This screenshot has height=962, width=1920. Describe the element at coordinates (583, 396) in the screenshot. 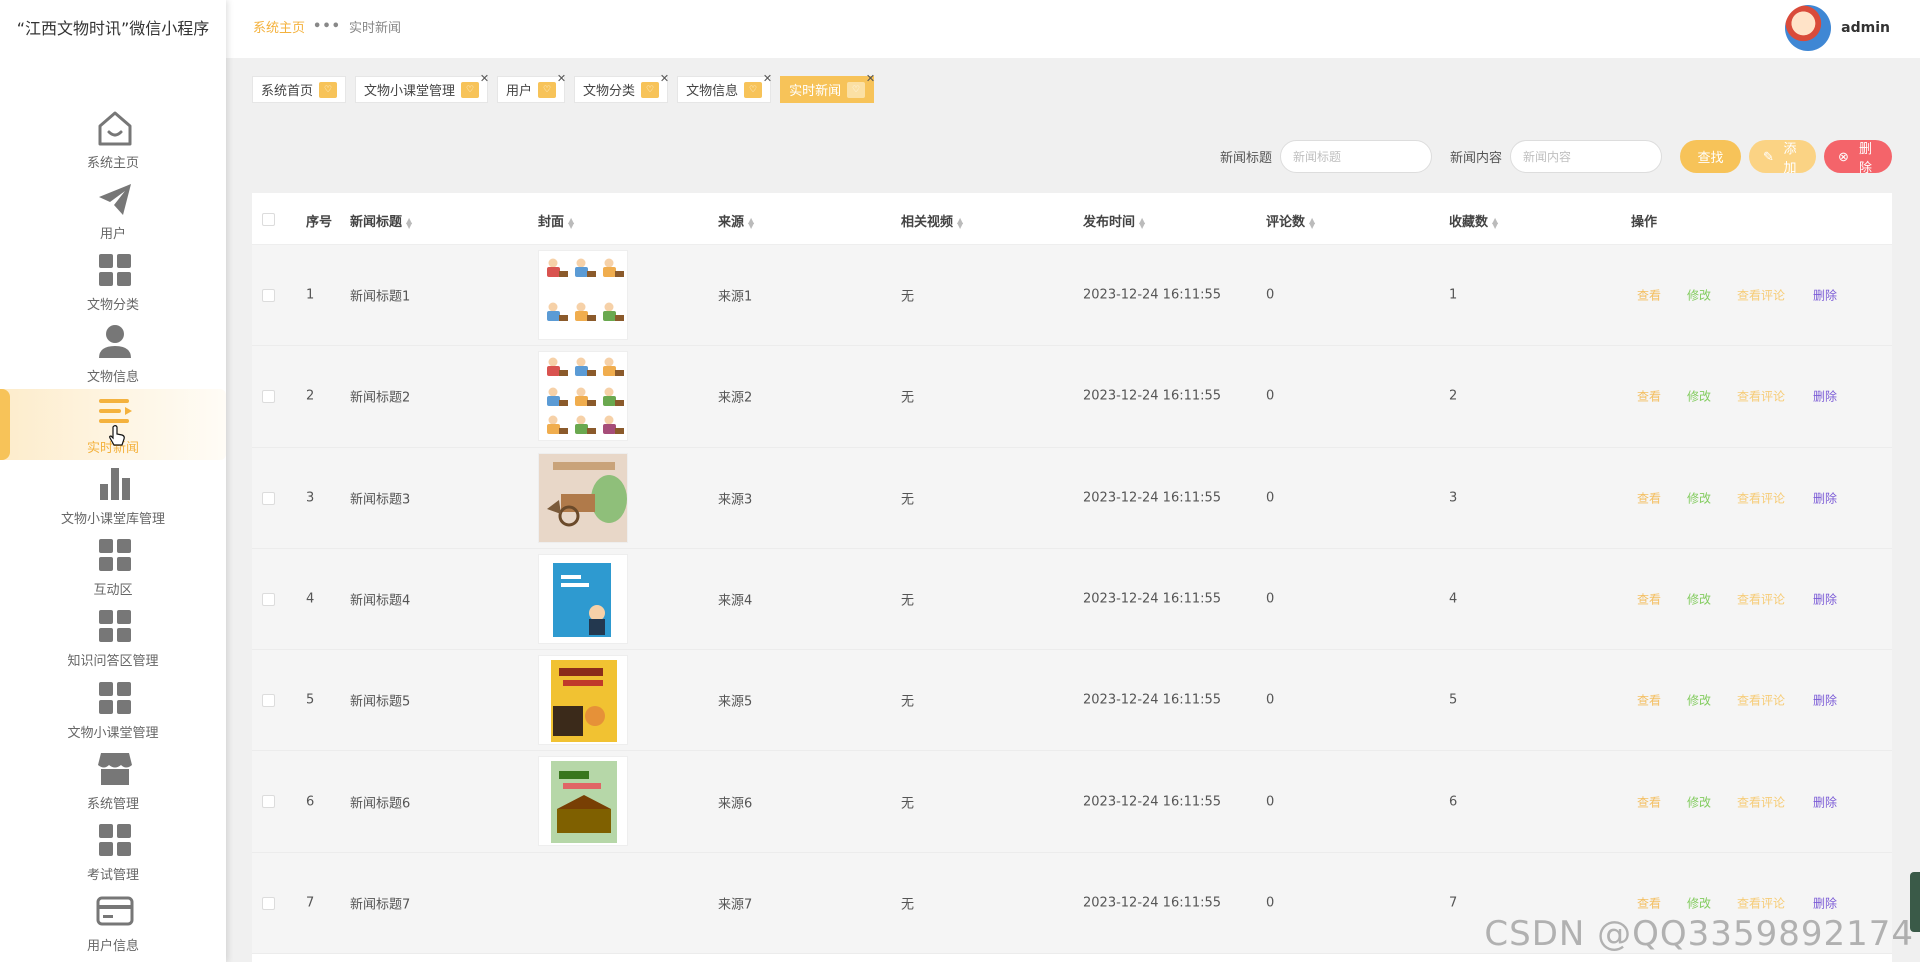

I see `cover-image` at that location.